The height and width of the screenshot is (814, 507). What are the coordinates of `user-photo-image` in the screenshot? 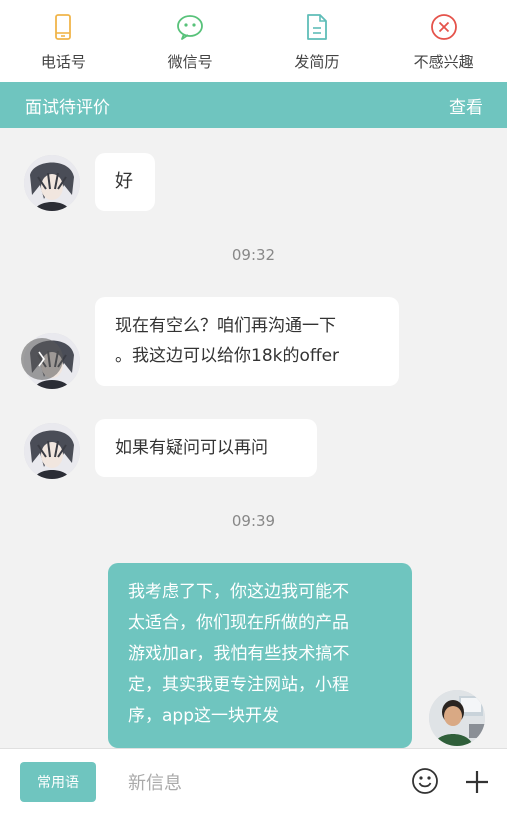 It's located at (457, 718).